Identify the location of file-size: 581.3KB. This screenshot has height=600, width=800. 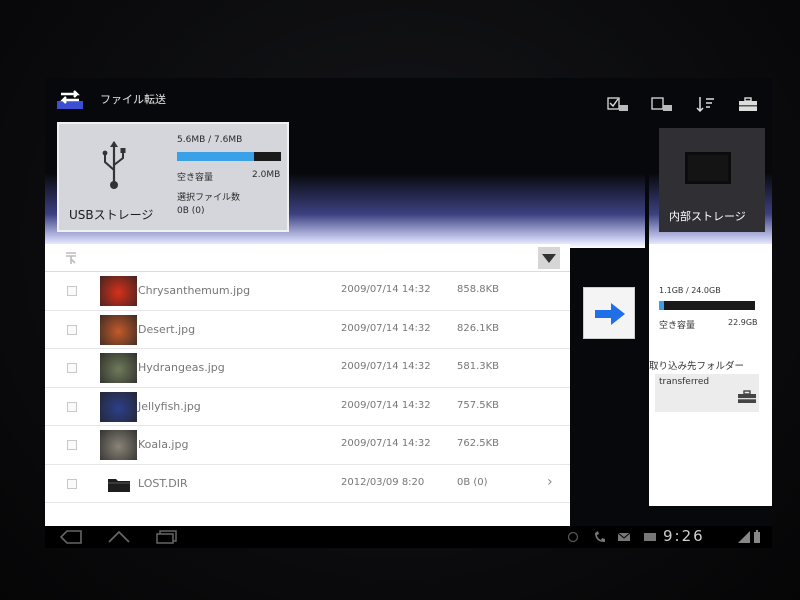
(478, 366).